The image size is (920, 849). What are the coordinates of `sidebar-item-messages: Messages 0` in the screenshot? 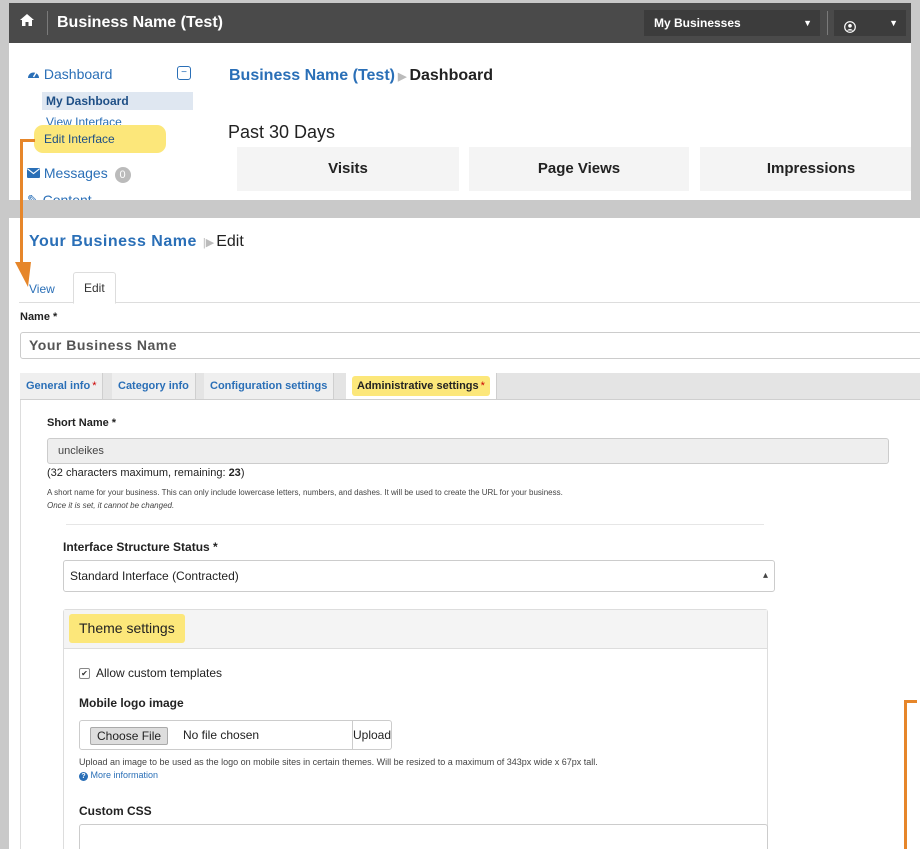 It's located at (79, 173).